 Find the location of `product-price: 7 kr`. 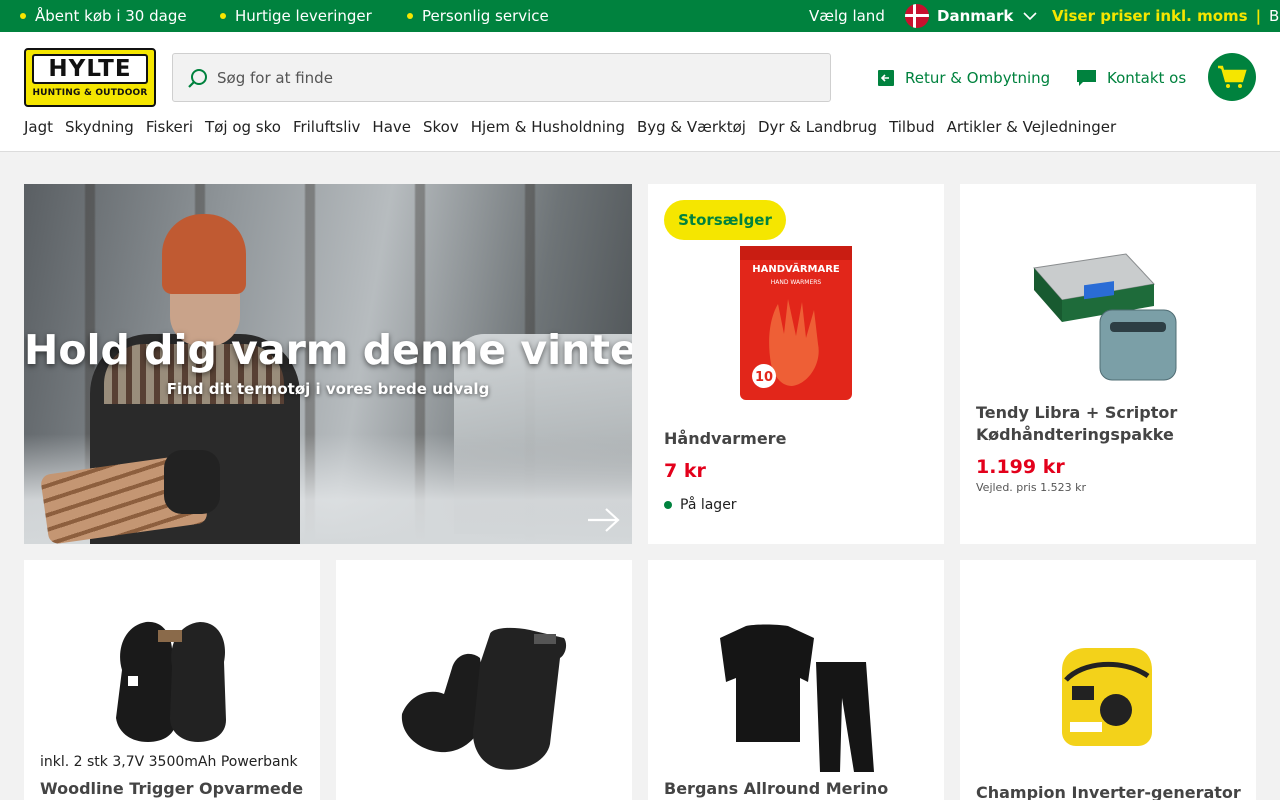

product-price: 7 kr is located at coordinates (685, 471).